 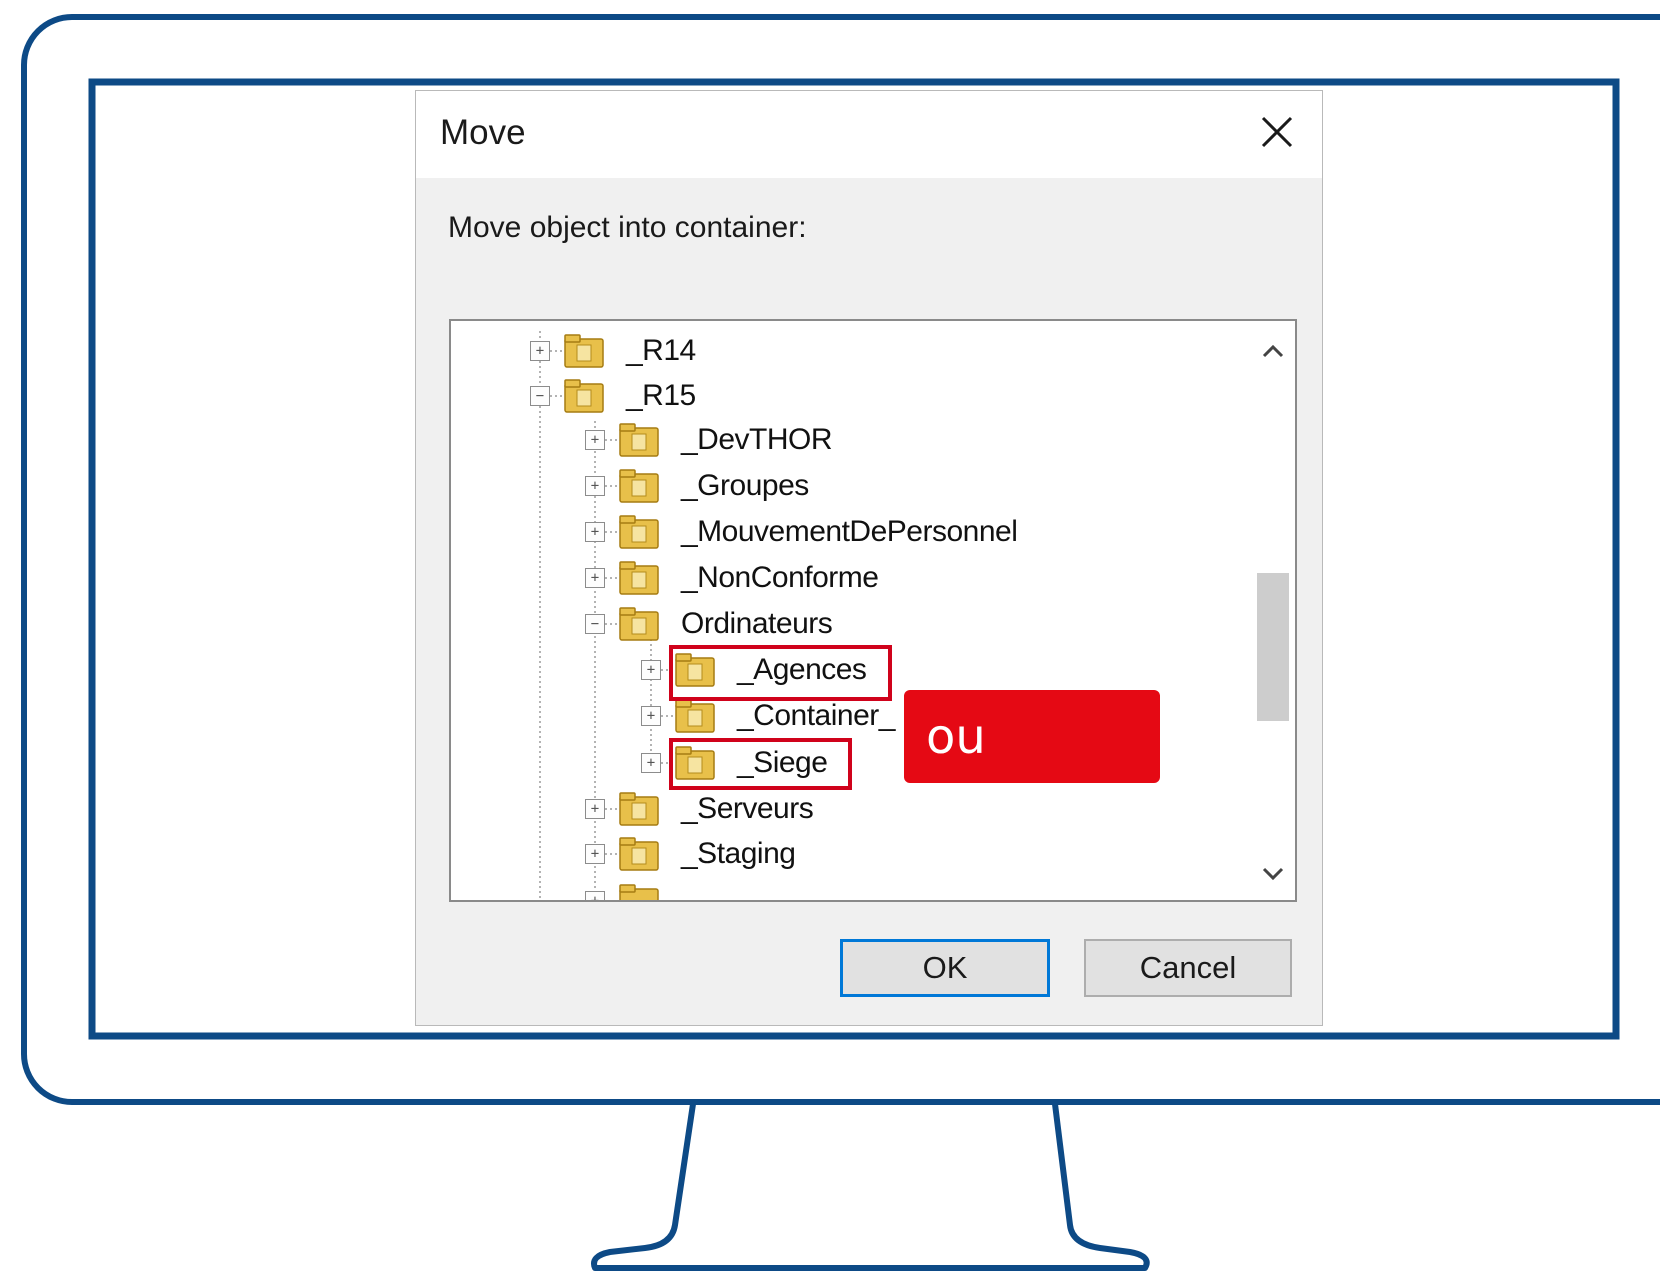 I want to click on tree-item-label: _R15, so click(x=661, y=395).